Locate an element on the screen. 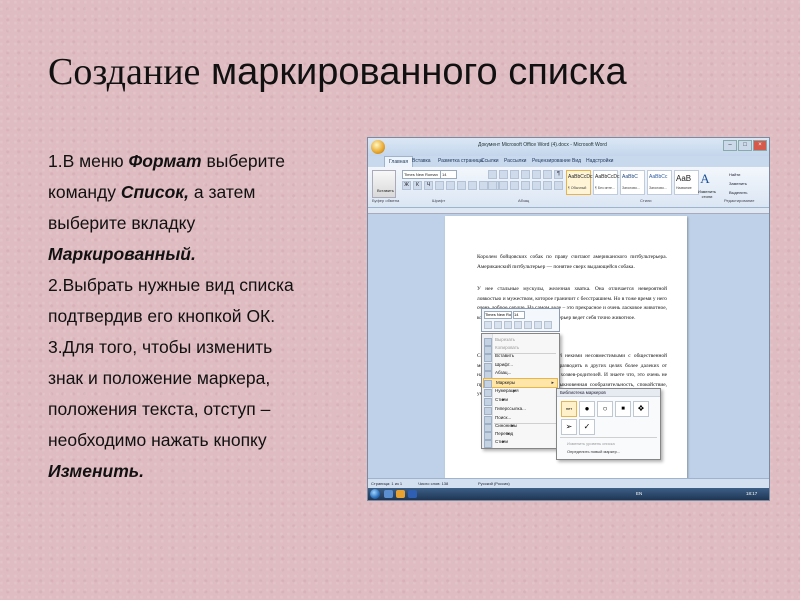 The height and width of the screenshot is (600, 800). instruction-line: 2.Выбрать нужные вид списка is located at coordinates (208, 285).